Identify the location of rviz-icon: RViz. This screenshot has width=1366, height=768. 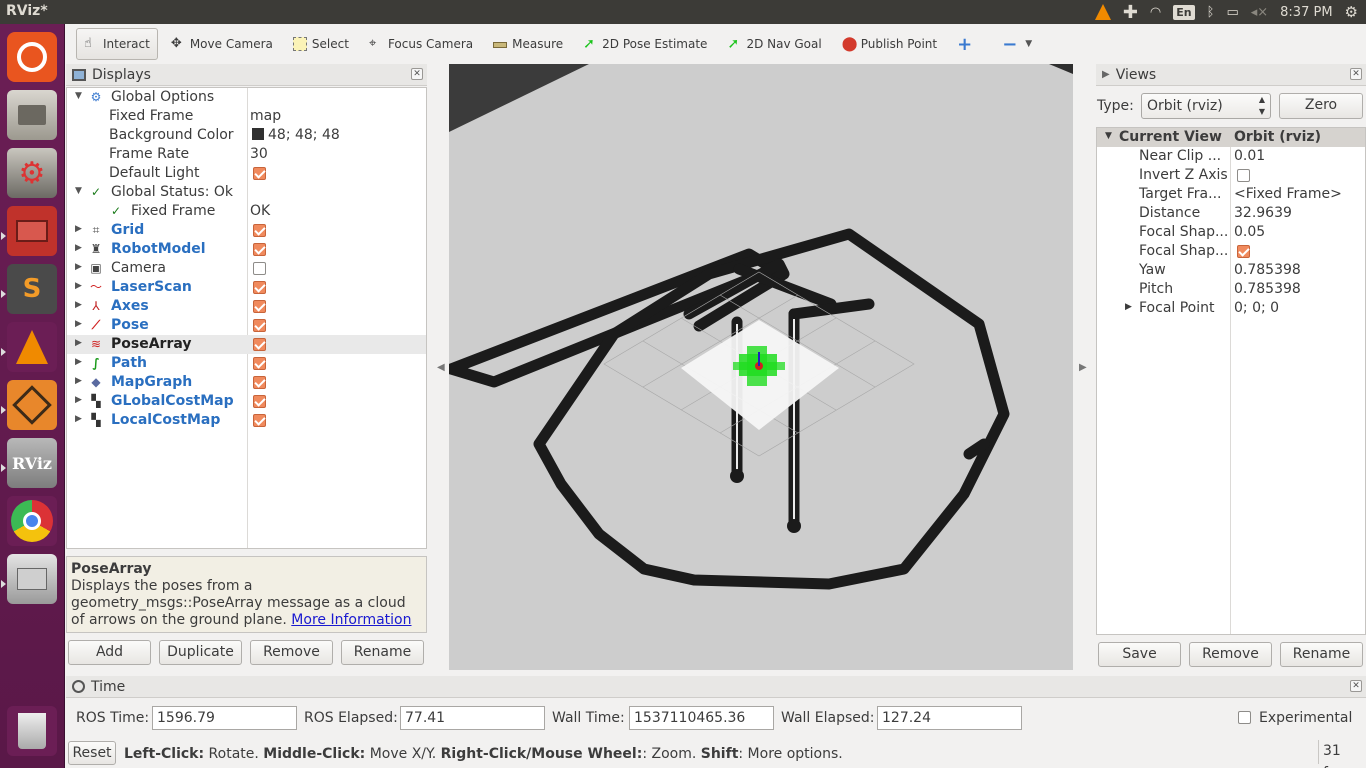
(32, 463).